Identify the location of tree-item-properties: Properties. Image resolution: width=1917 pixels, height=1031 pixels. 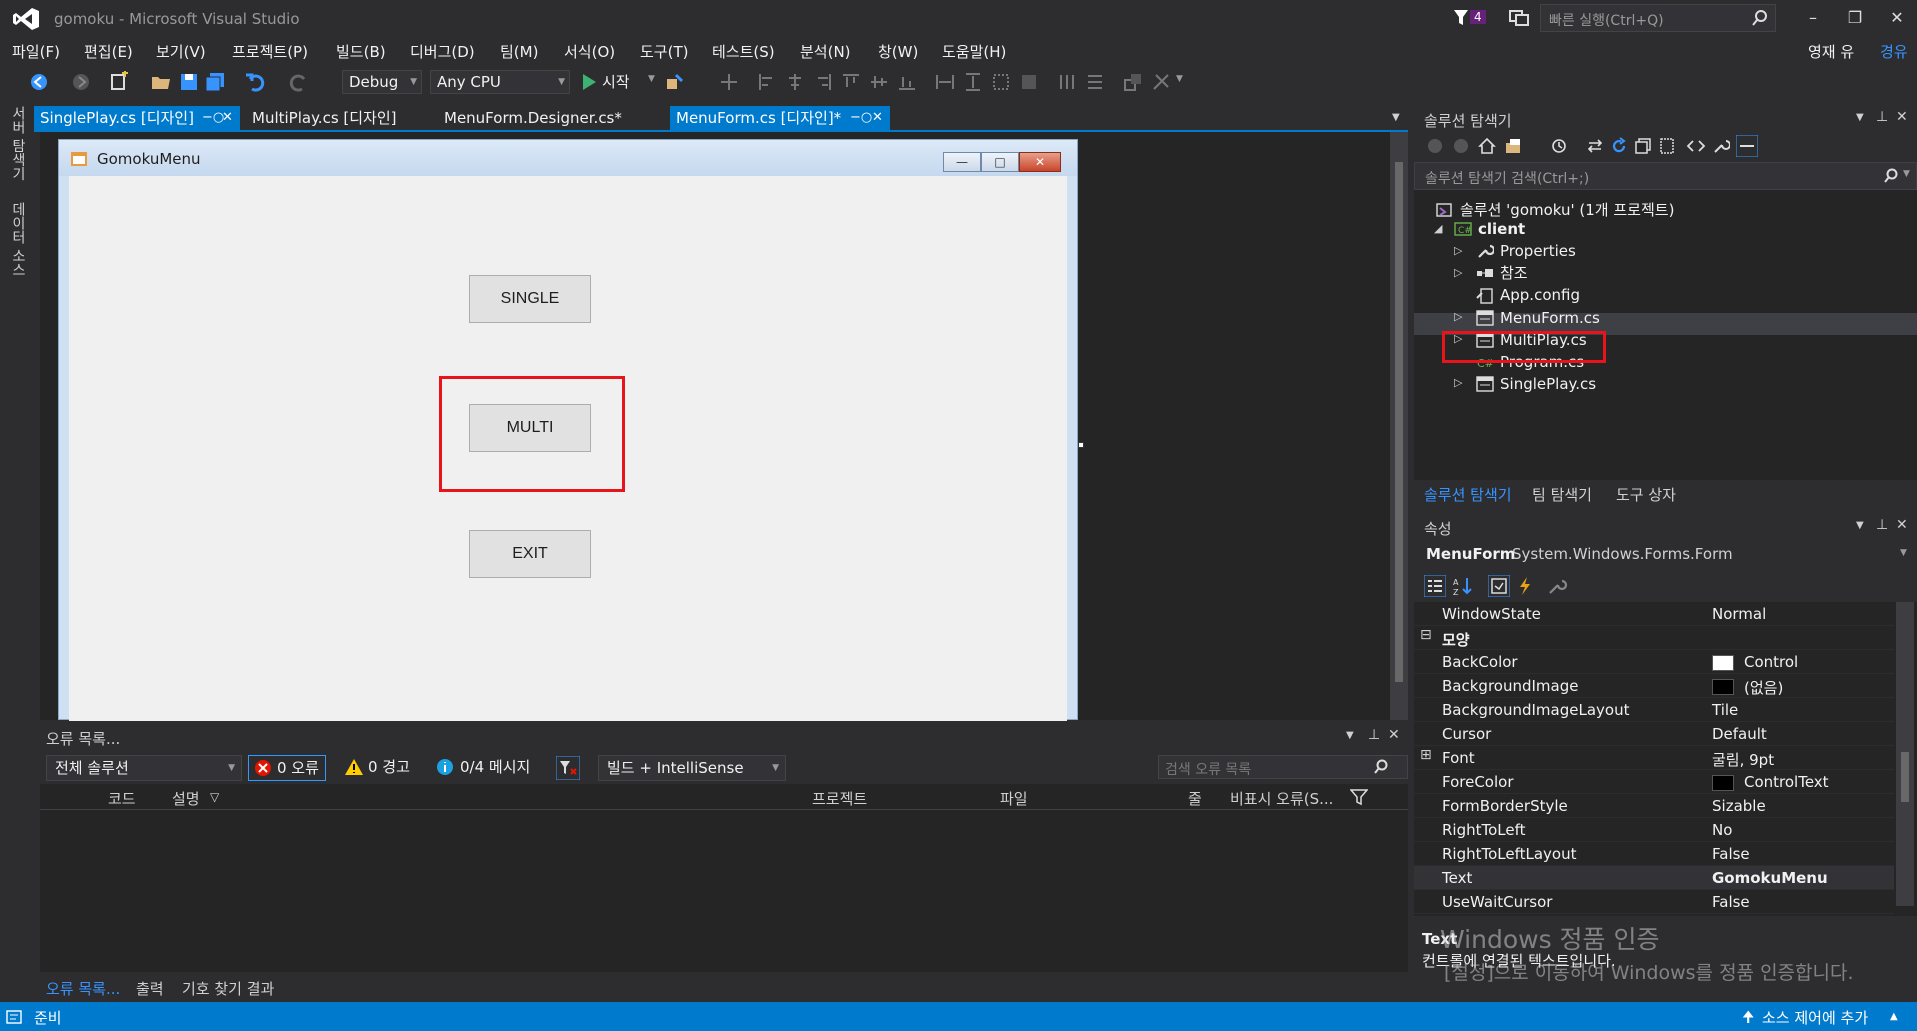
(1538, 251).